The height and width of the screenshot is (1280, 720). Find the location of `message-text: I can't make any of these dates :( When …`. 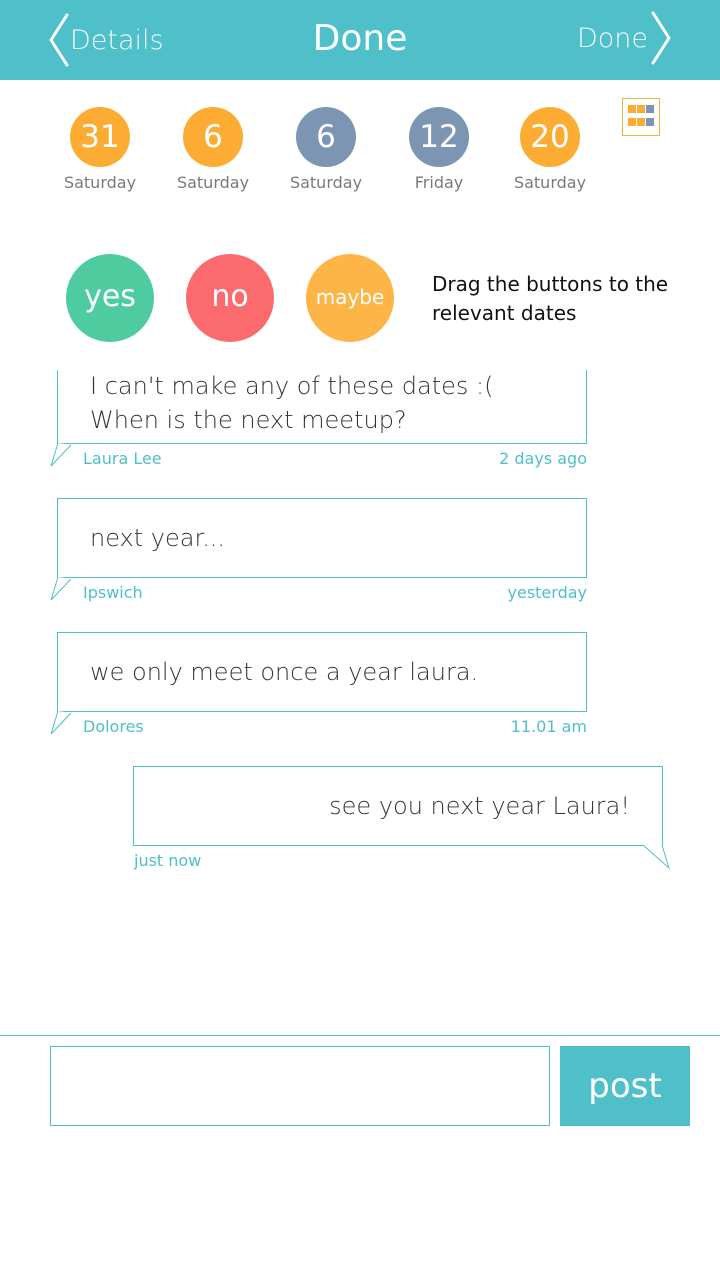

message-text: I can't make any of these dates :( When … is located at coordinates (292, 403).